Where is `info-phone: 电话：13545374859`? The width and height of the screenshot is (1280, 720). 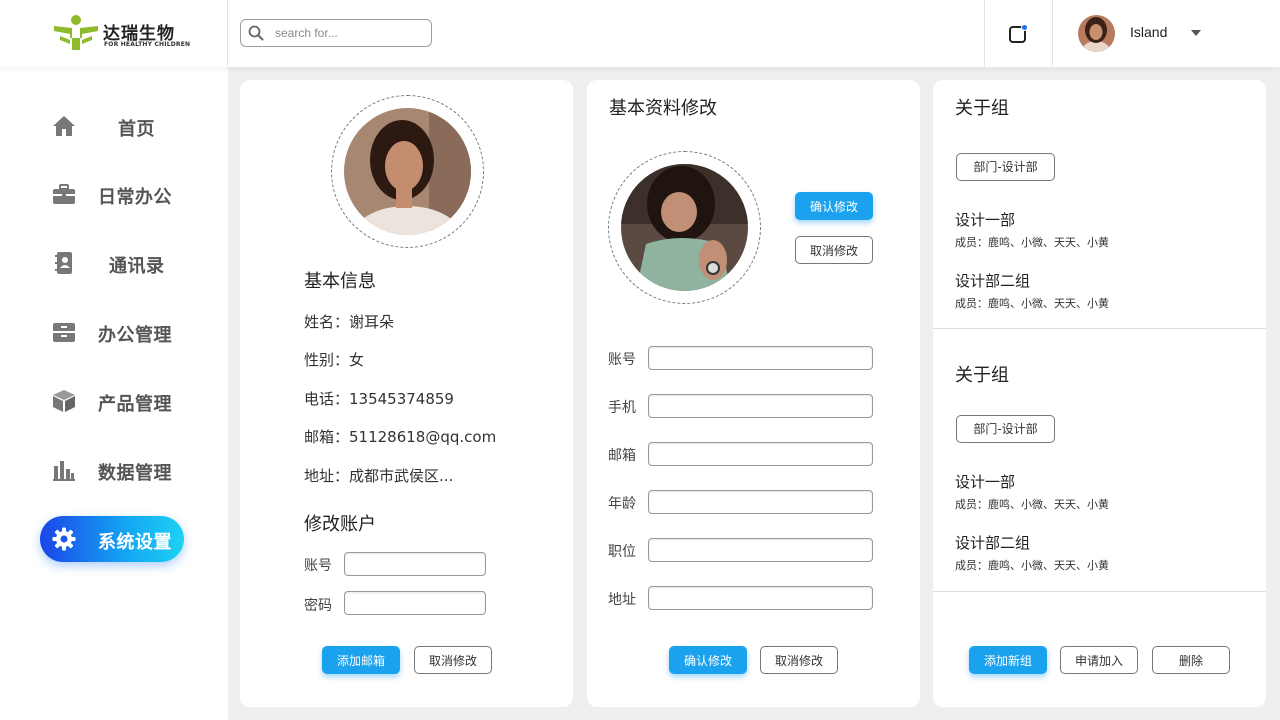 info-phone: 电话：13545374859 is located at coordinates (379, 399).